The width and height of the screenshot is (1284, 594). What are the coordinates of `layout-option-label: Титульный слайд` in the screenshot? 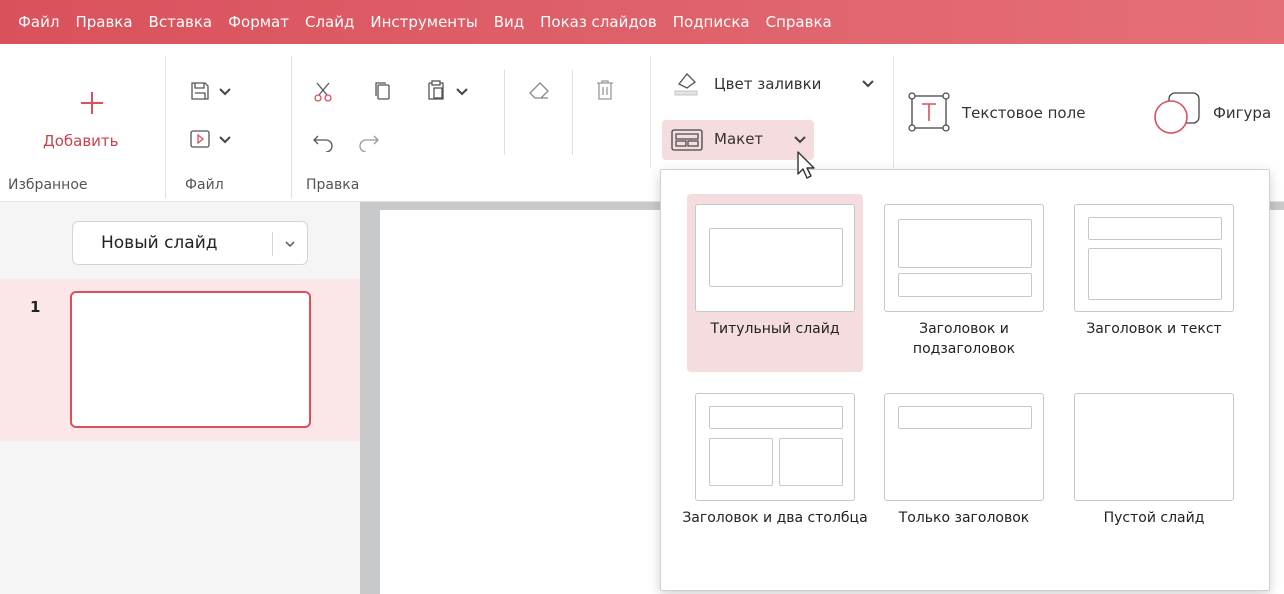 It's located at (775, 329).